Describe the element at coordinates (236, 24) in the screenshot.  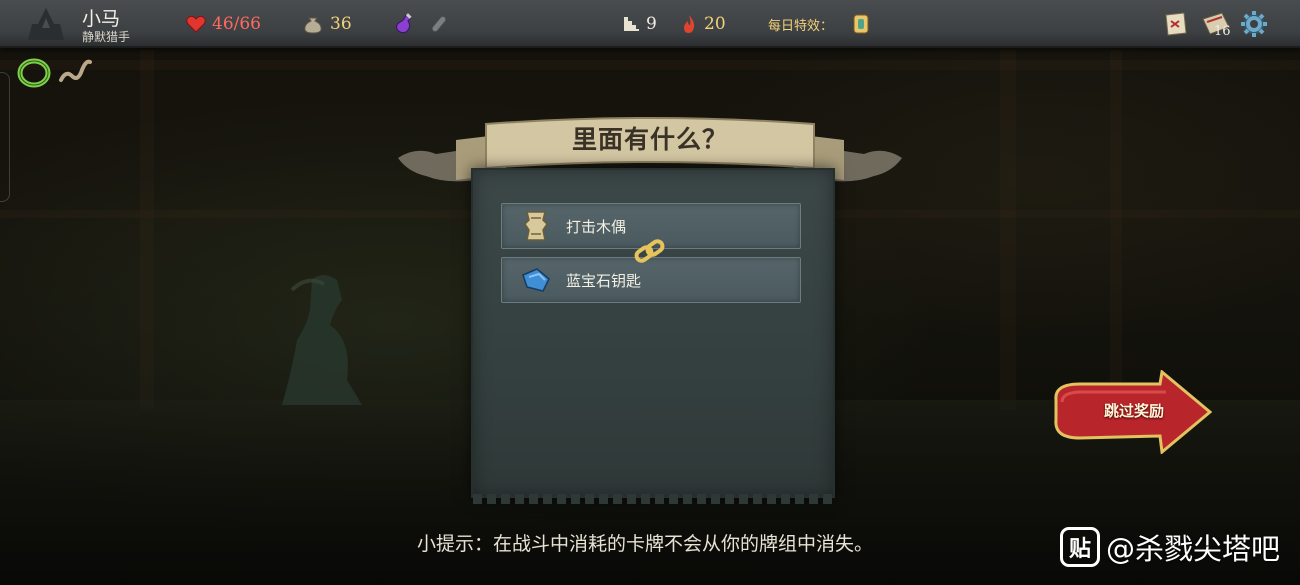
I see `hp-value: 46/66` at that location.